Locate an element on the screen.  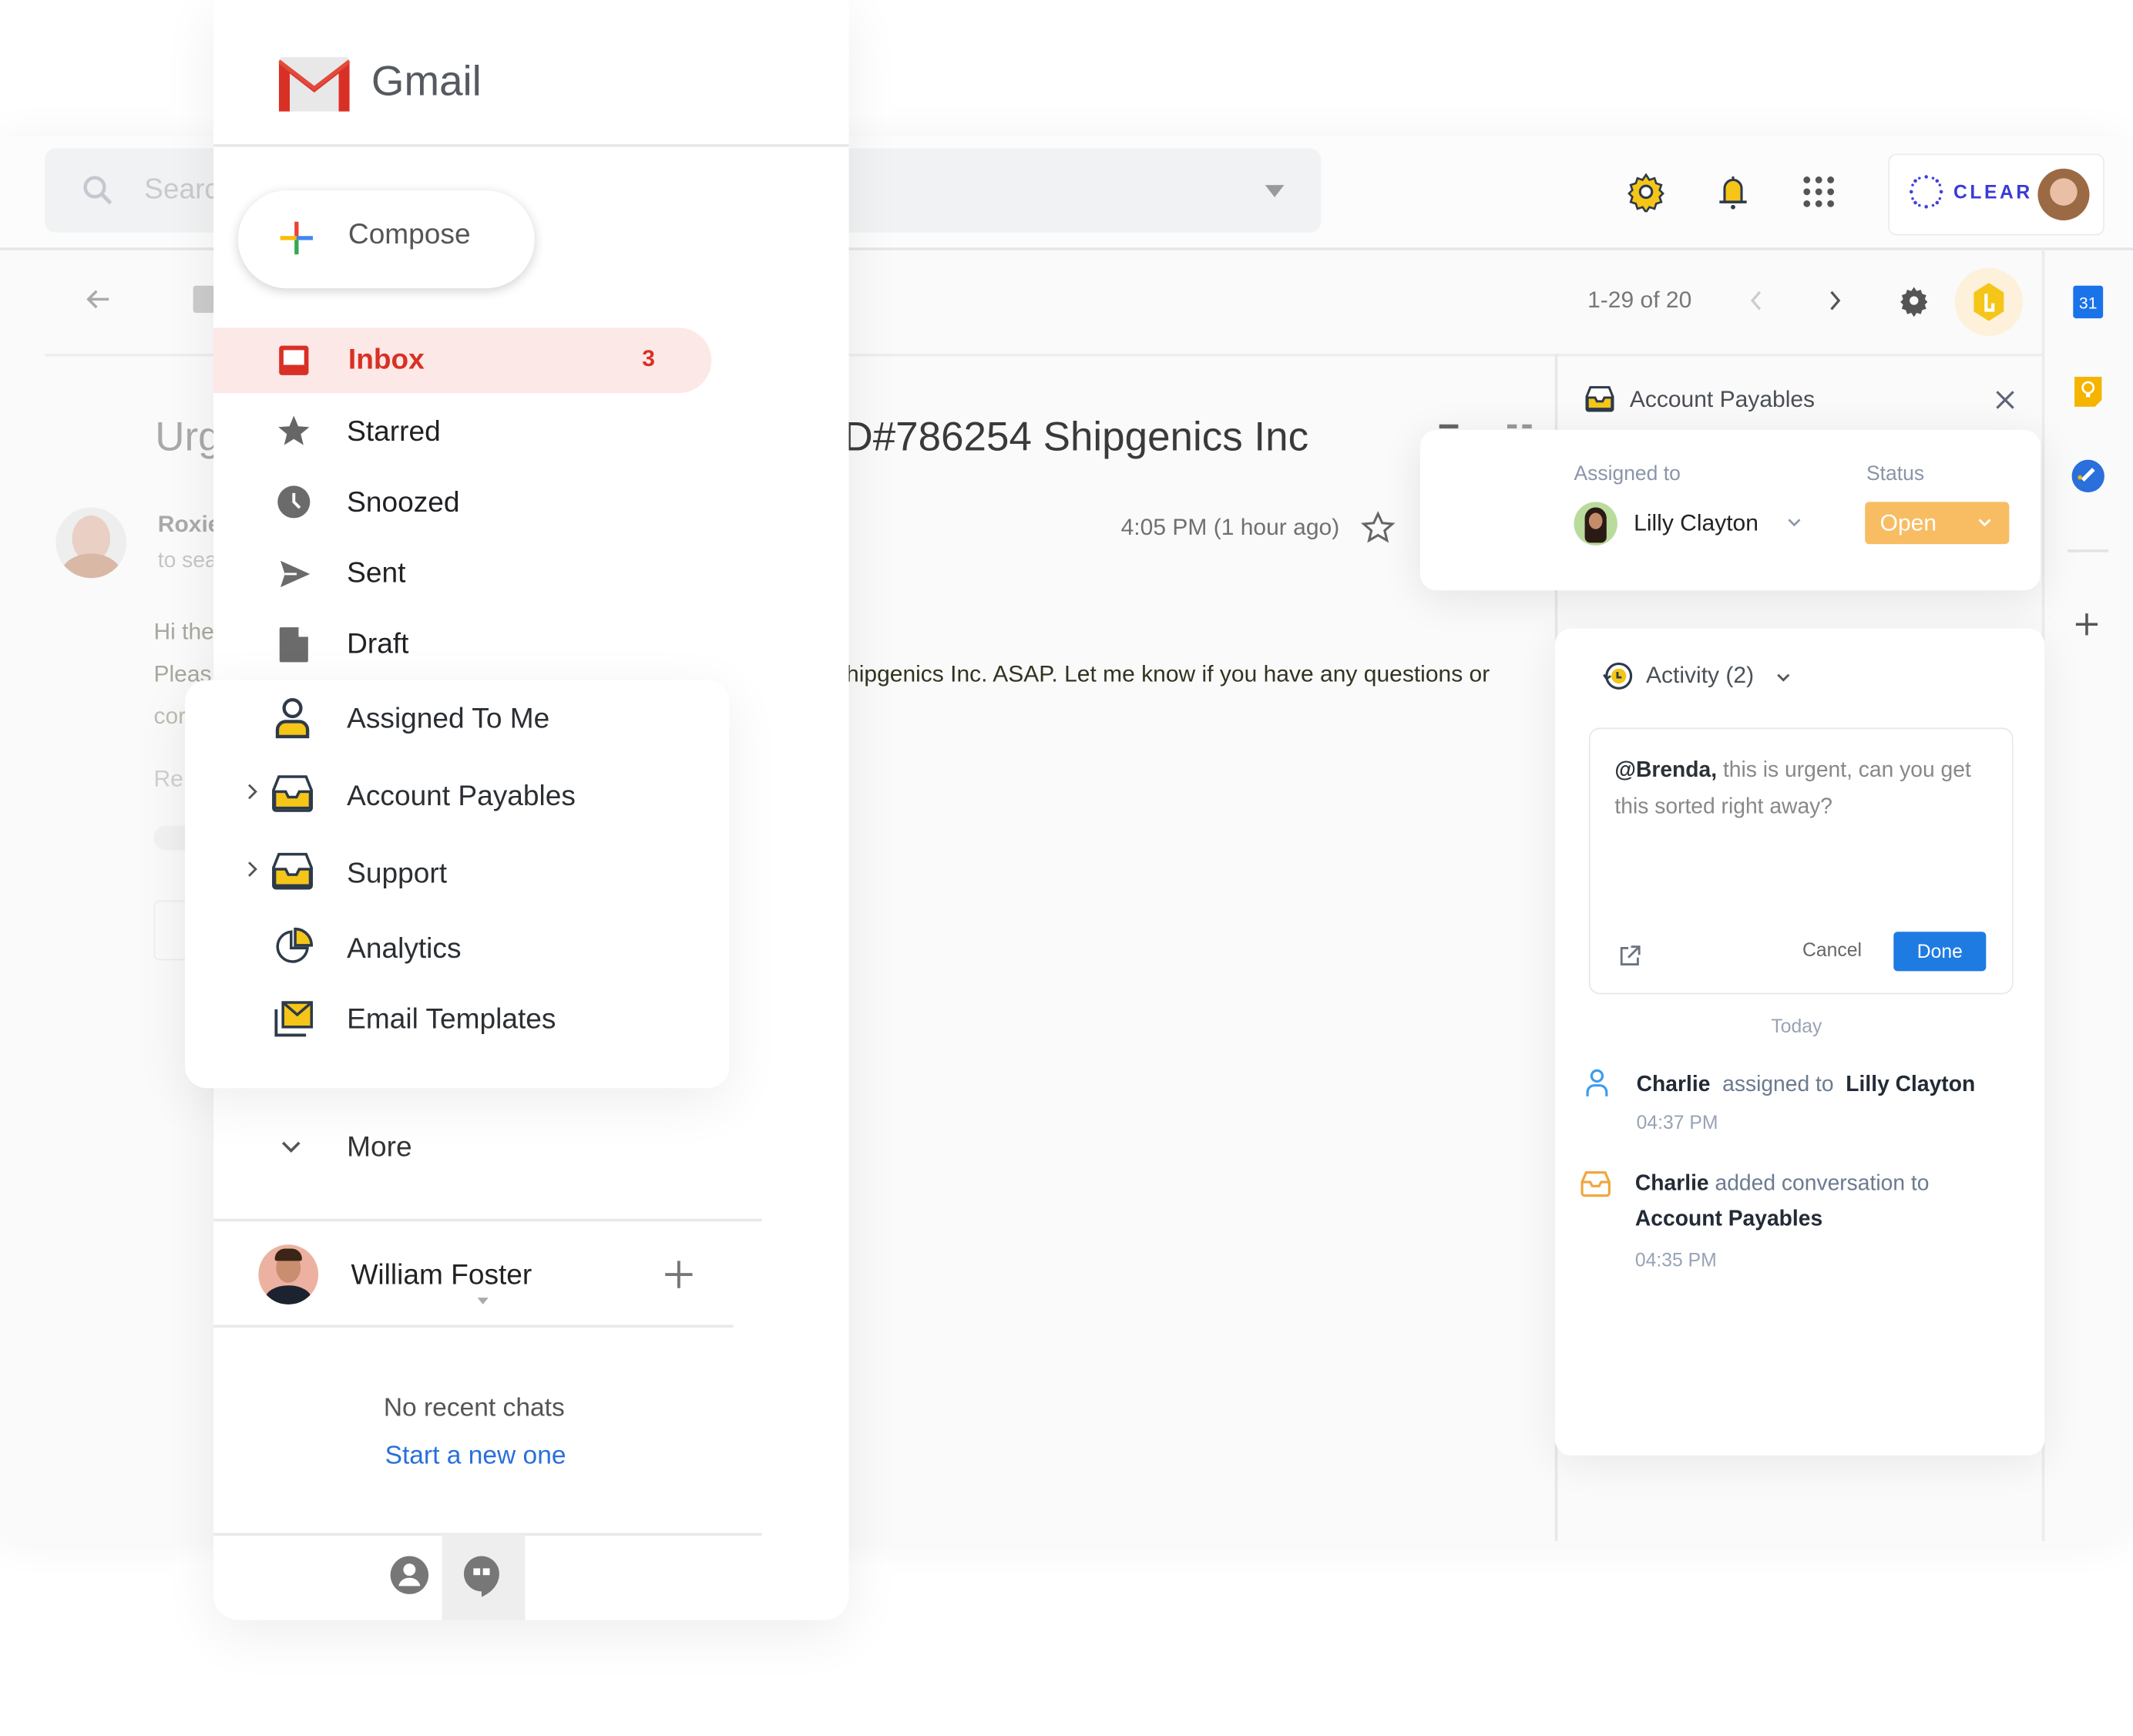
sidebar-item-label: Starred is located at coordinates (394, 432).